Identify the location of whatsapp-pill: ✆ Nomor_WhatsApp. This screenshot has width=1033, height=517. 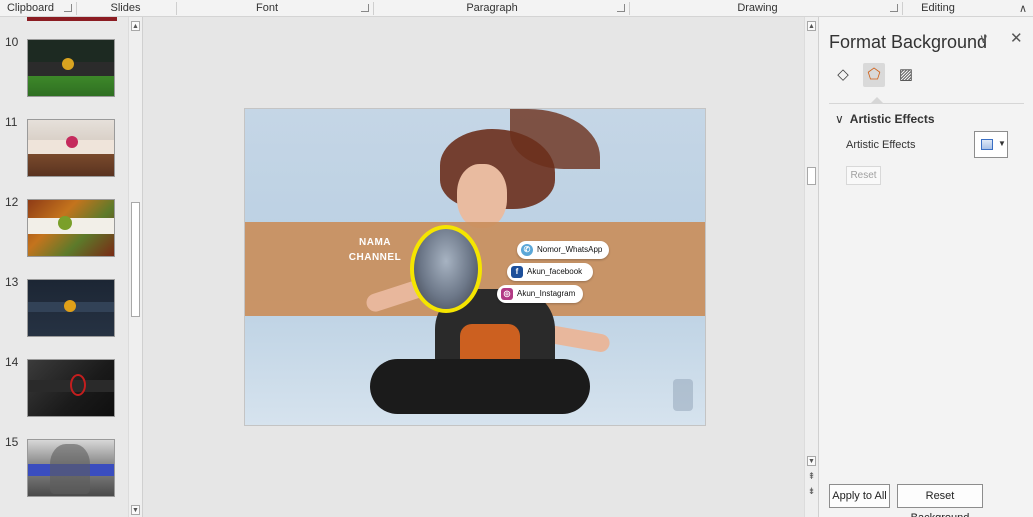
(563, 250).